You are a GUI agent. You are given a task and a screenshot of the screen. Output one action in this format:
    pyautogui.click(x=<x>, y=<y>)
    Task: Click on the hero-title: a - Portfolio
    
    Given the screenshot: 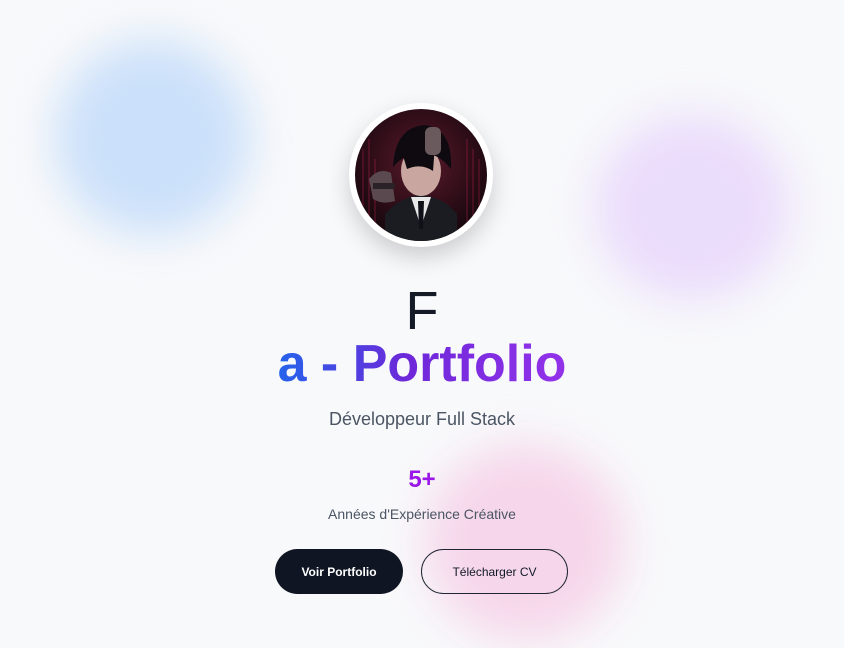 What is the action you would take?
    pyautogui.click(x=422, y=364)
    